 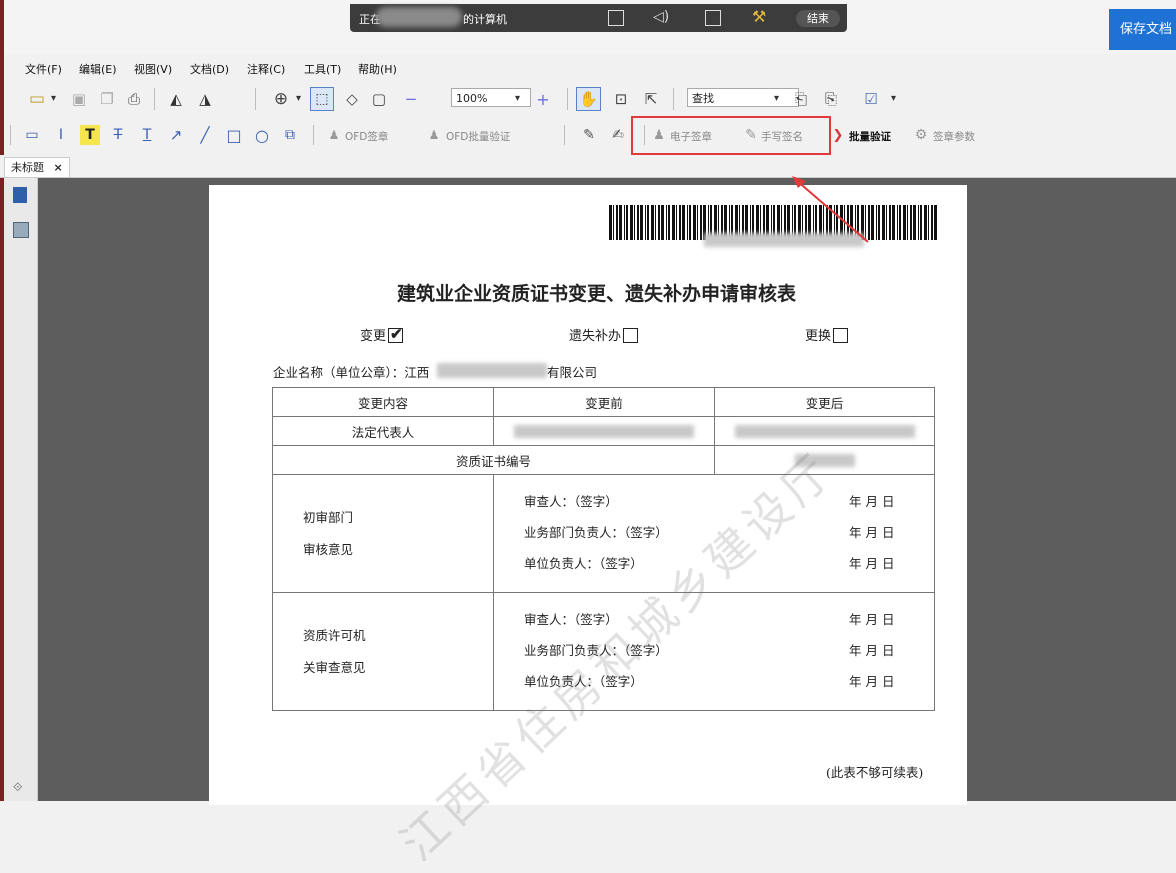 I want to click on batch-verify-button: 批量验证, so click(x=870, y=136).